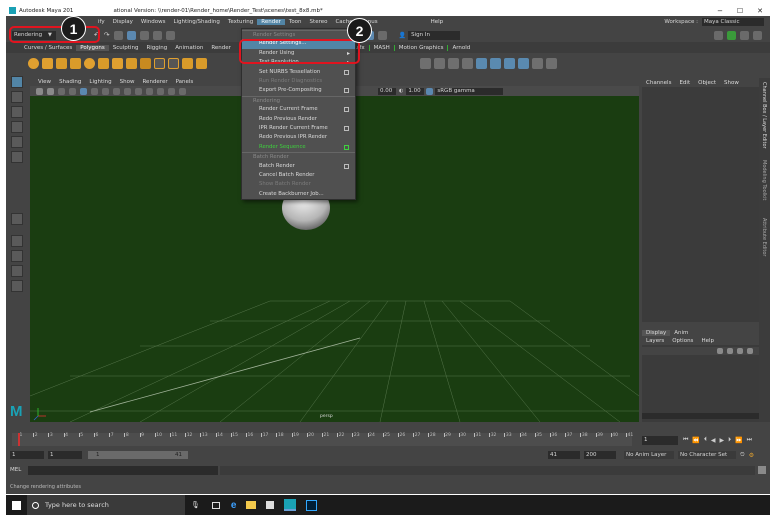  I want to click on viewport-menu-panels: Panels, so click(185, 82).